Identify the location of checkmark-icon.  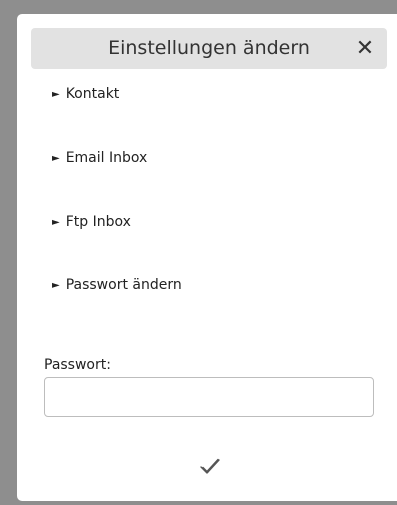
(210, 466).